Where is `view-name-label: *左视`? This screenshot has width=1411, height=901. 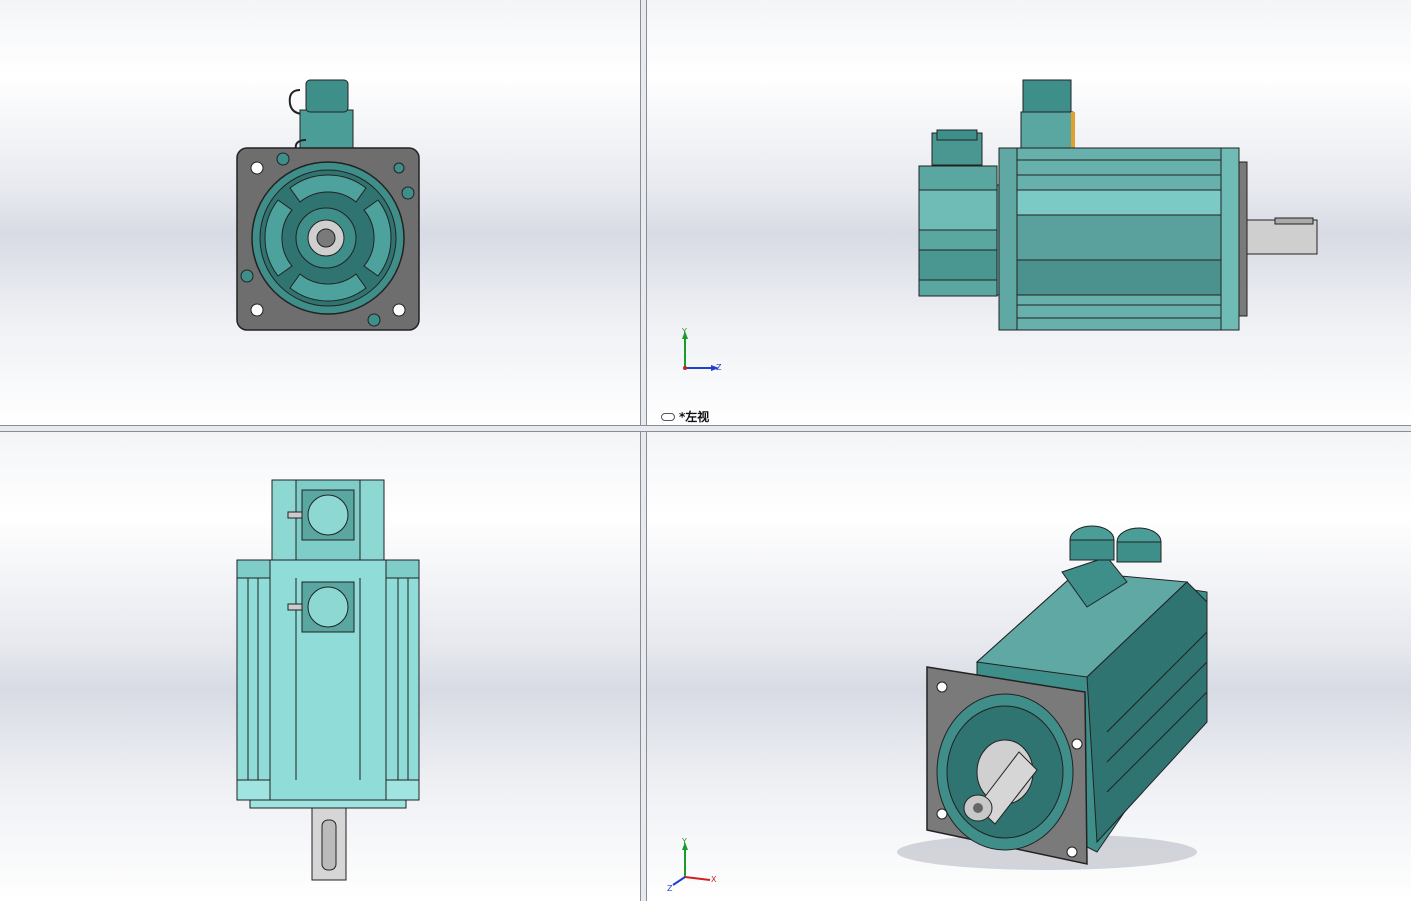
view-name-label: *左视 is located at coordinates (685, 416).